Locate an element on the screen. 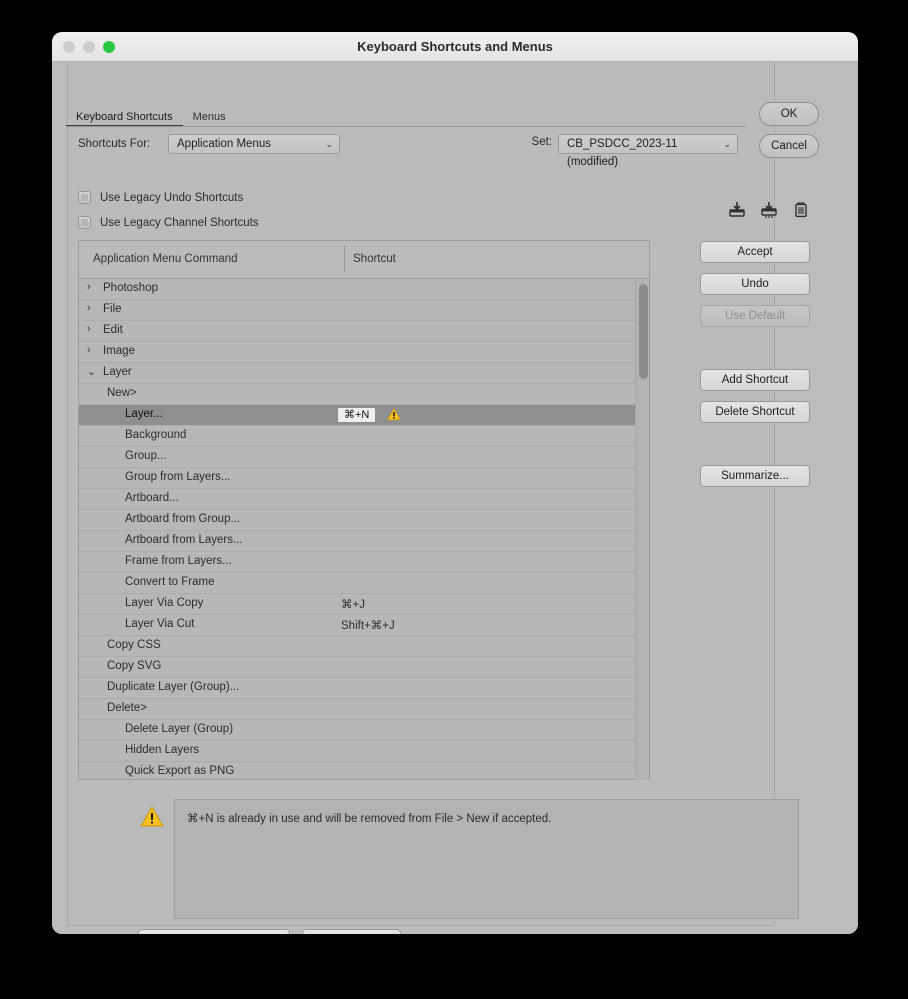  menu-command-label: New> is located at coordinates (122, 393).